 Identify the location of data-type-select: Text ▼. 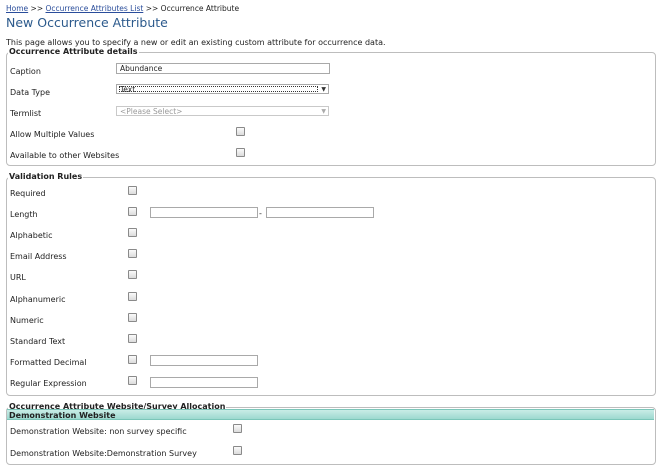
(222, 89).